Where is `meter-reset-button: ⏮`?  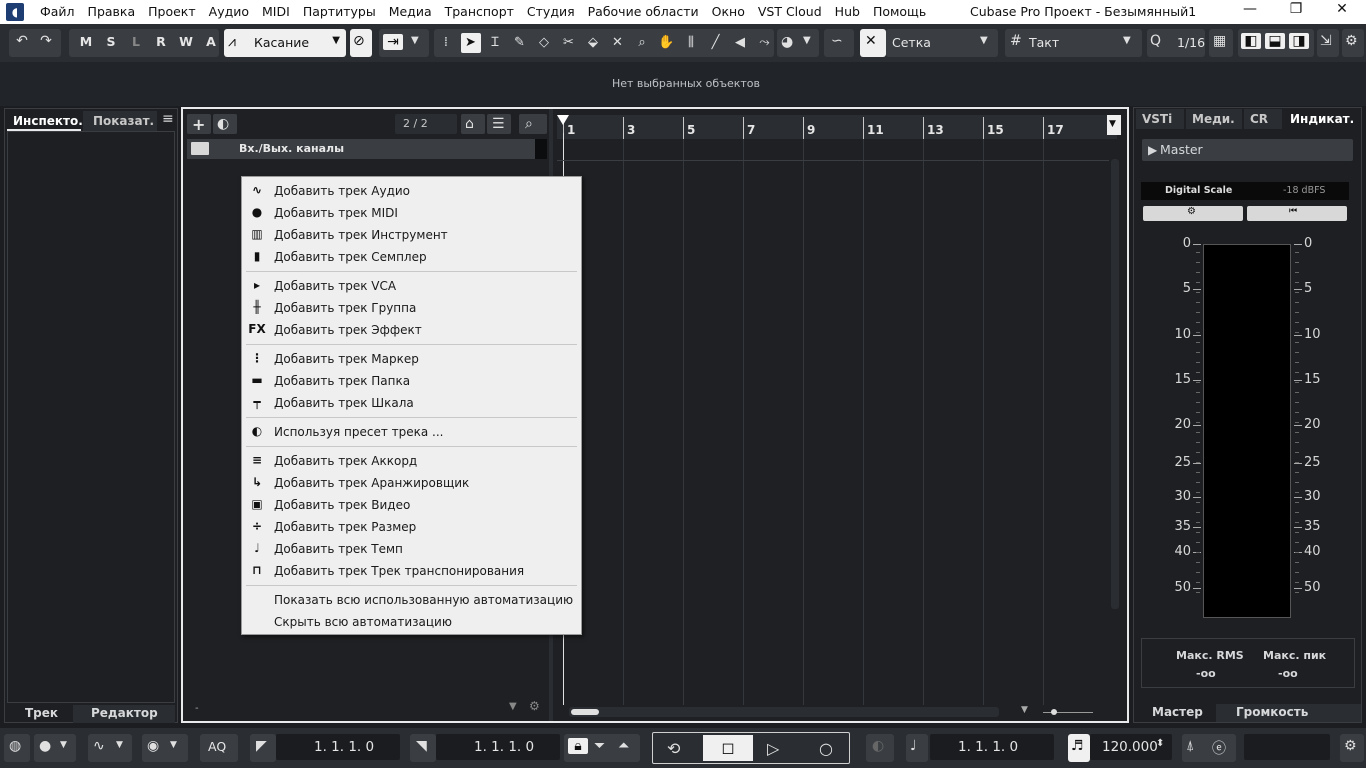
meter-reset-button: ⏮ is located at coordinates (1297, 213).